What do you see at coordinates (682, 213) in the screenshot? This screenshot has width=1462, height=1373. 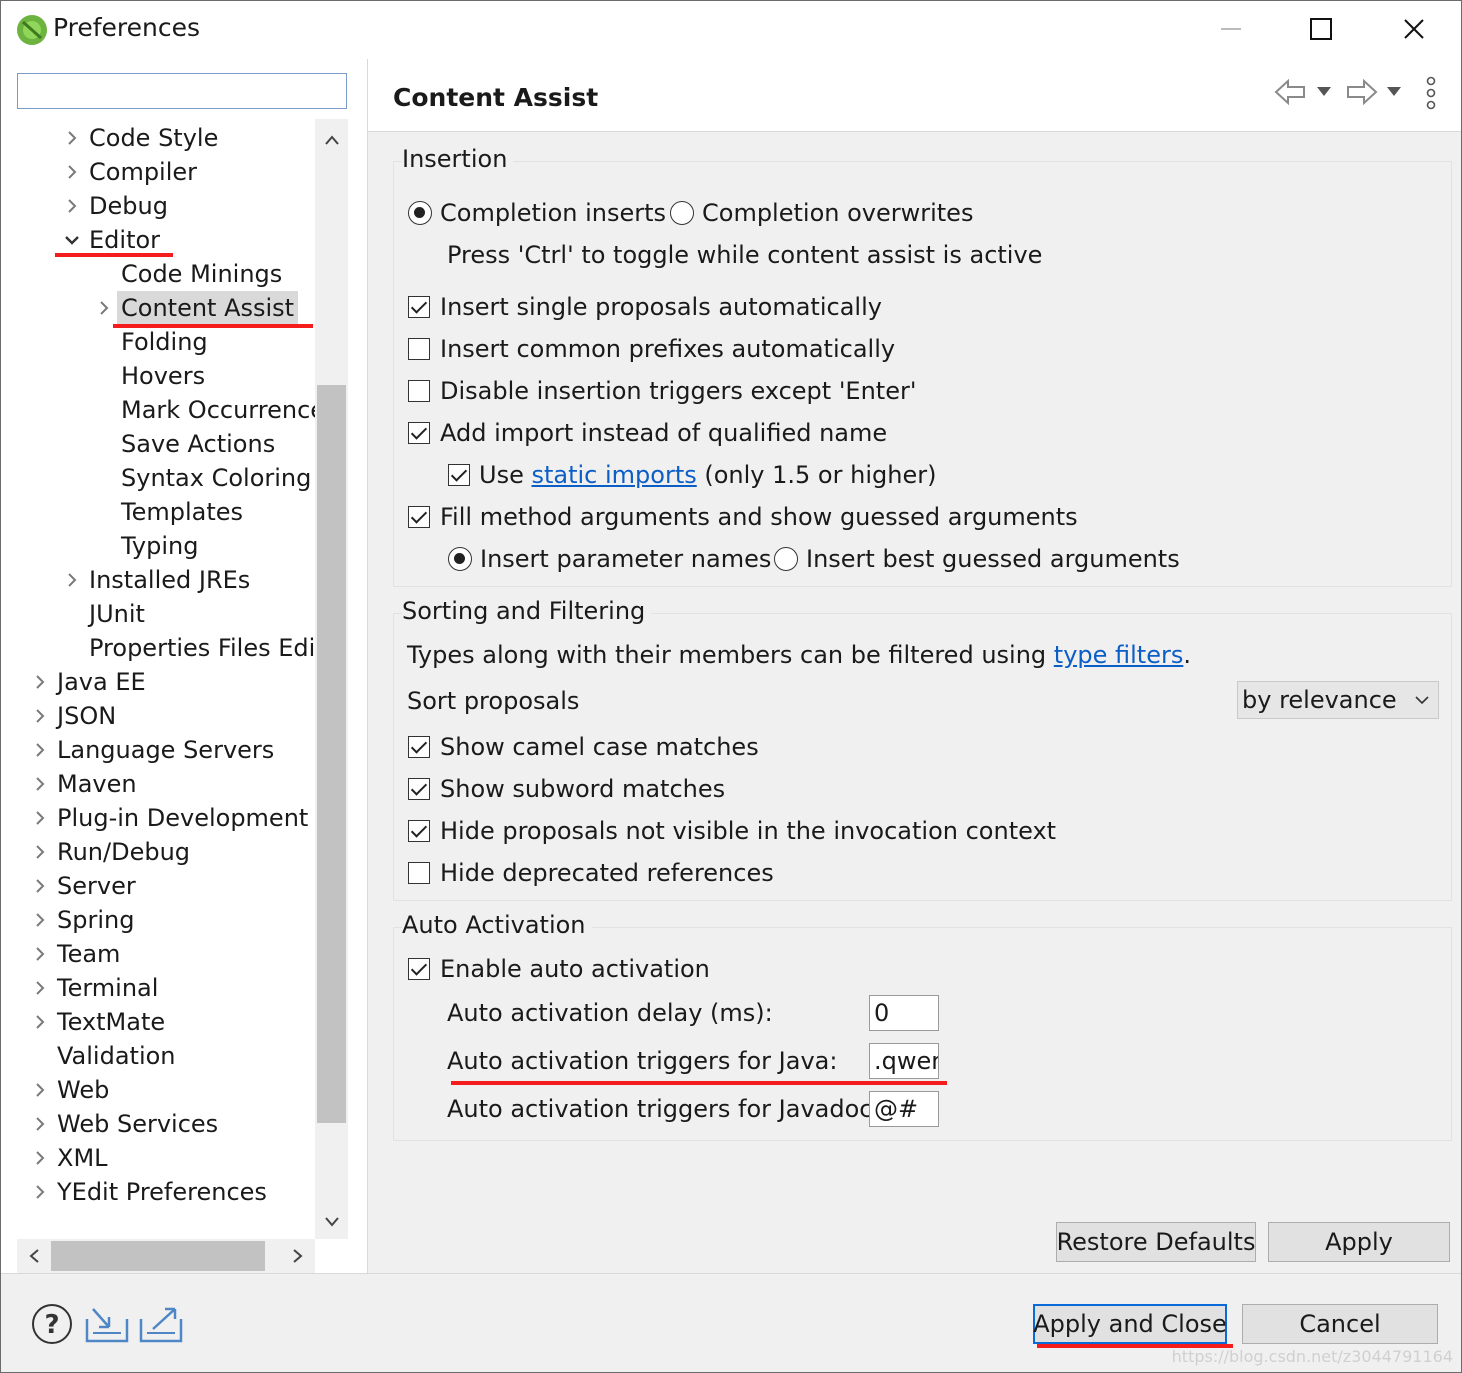 I see `completion-overwrites-radio` at bounding box center [682, 213].